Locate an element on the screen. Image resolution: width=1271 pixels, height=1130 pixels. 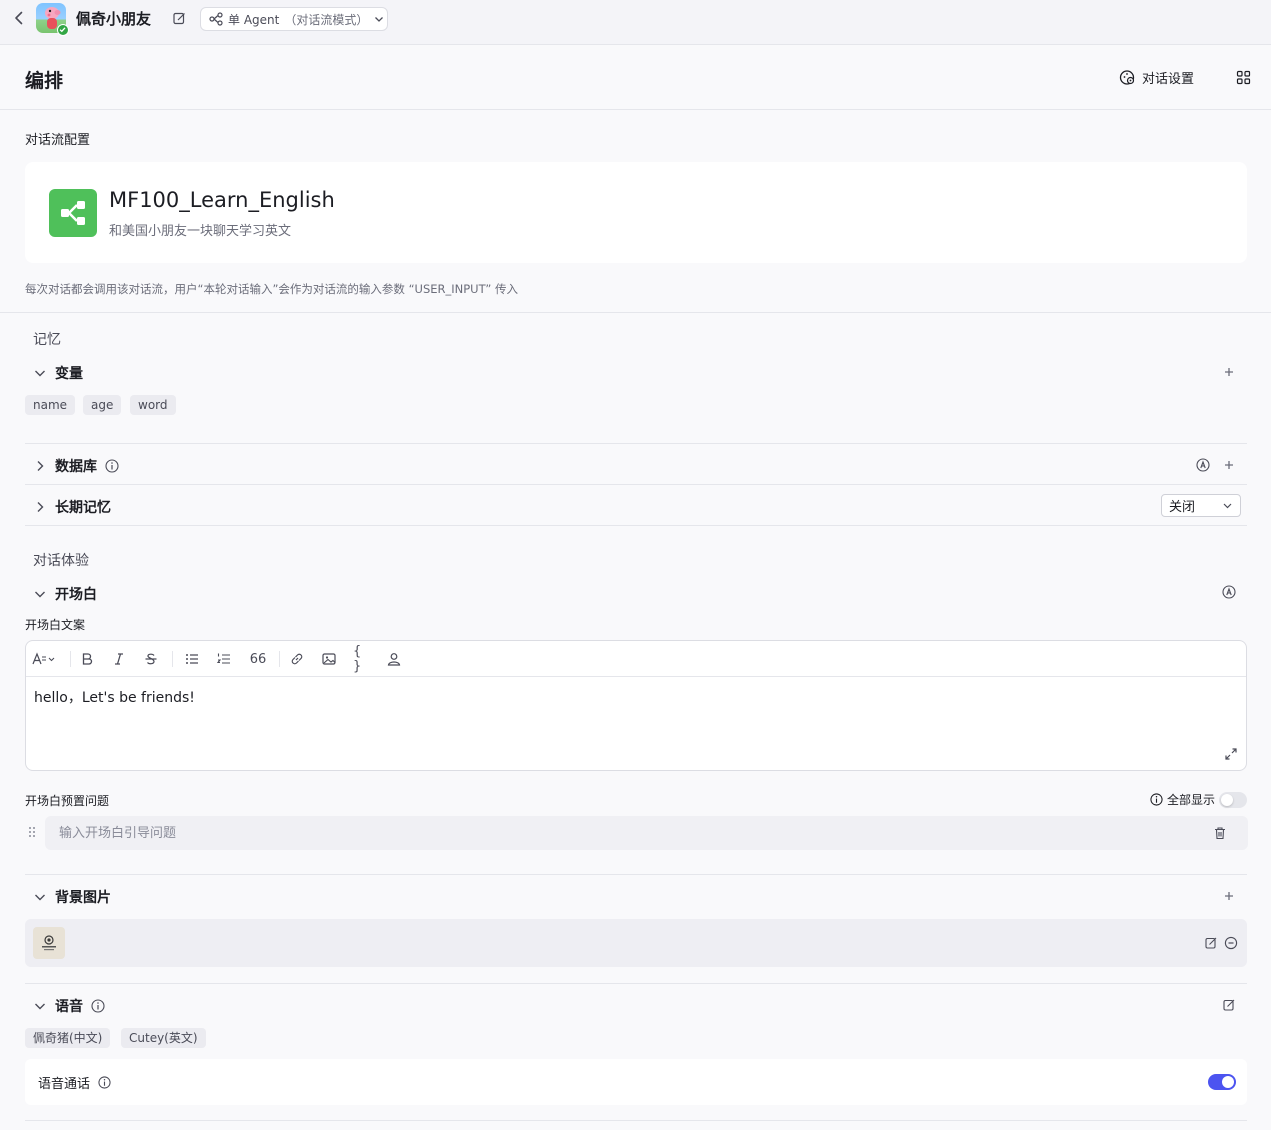
background-thumbnail is located at coordinates (49, 943).